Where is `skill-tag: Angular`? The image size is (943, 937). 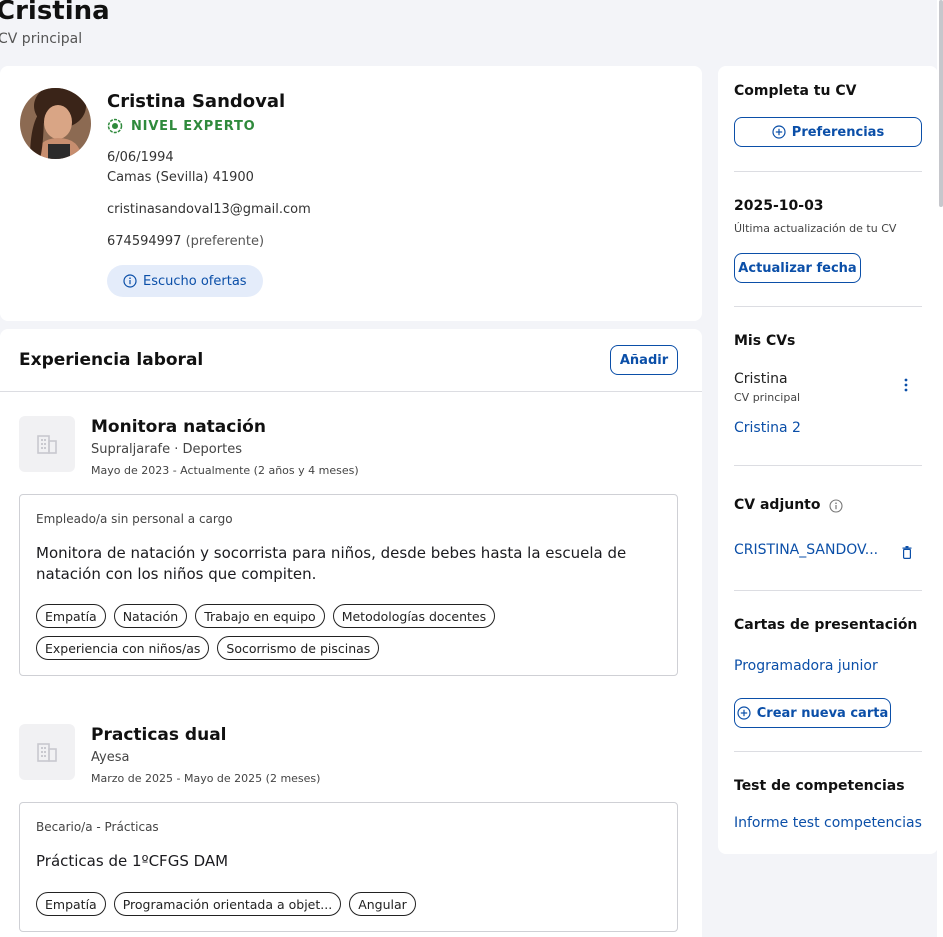 skill-tag: Angular is located at coordinates (382, 904).